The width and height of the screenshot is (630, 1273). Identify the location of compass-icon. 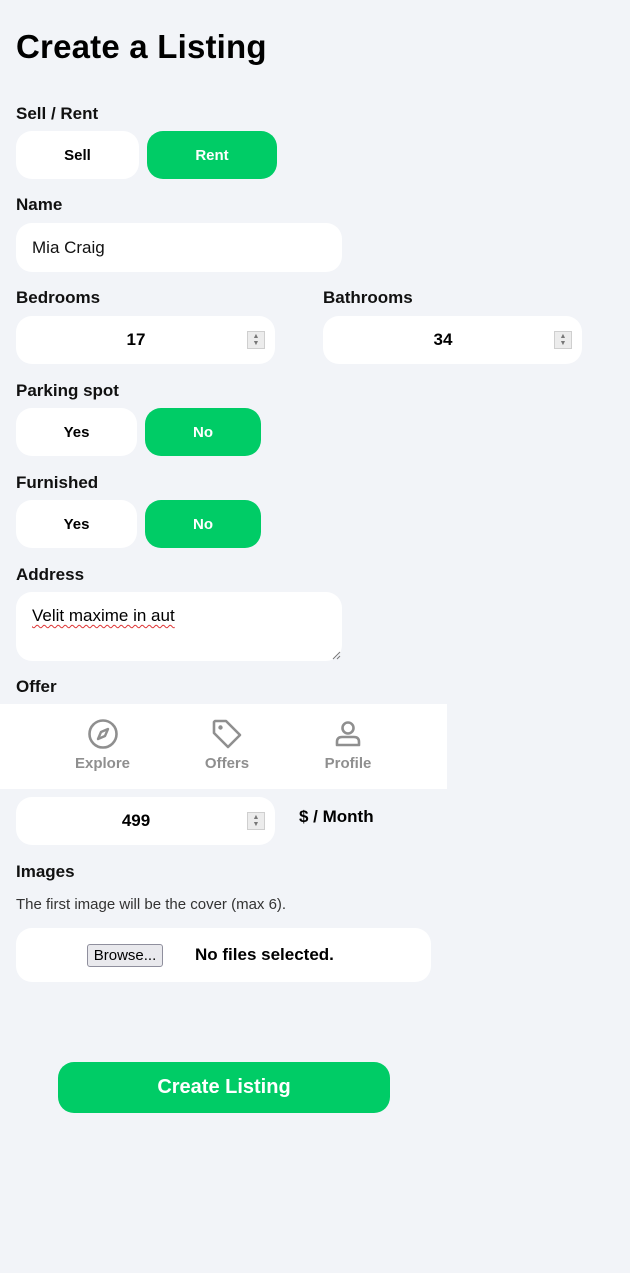
(102, 734).